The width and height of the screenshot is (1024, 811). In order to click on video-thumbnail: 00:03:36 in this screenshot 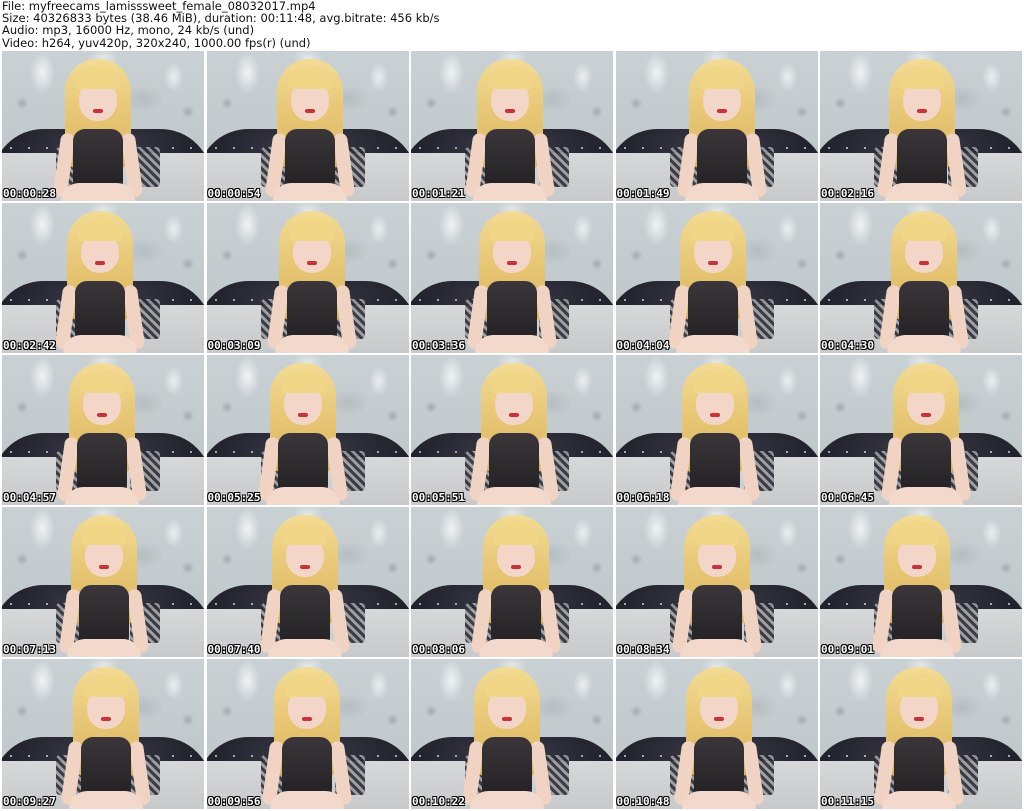, I will do `click(512, 278)`.